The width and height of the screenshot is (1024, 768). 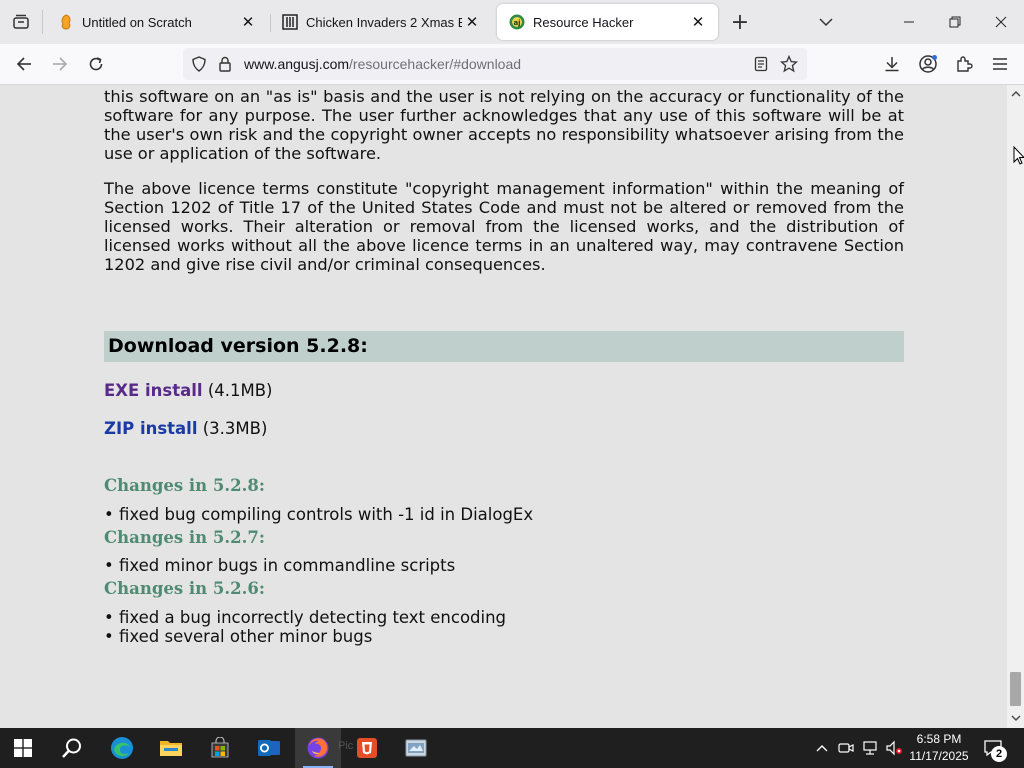 I want to click on resource-hacker-icon, so click(x=416, y=748).